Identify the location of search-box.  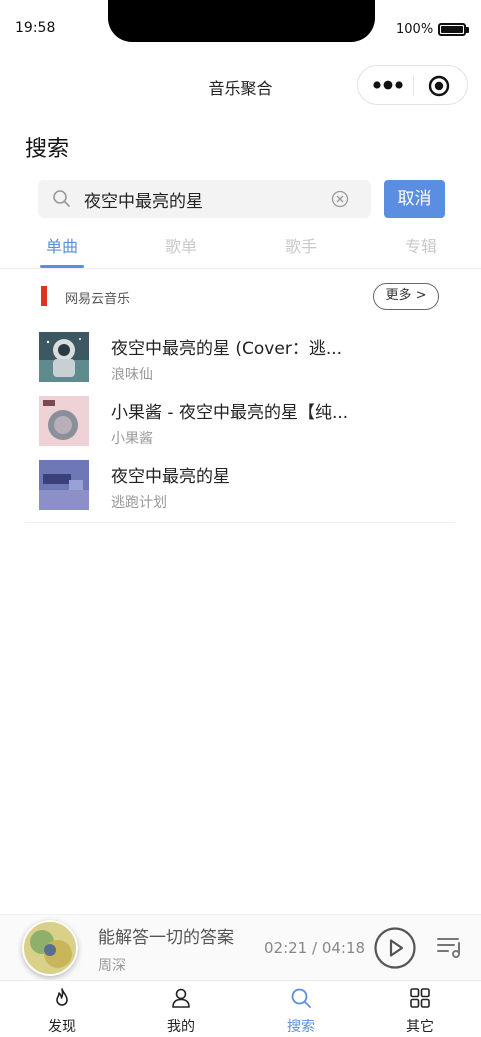
(204, 199).